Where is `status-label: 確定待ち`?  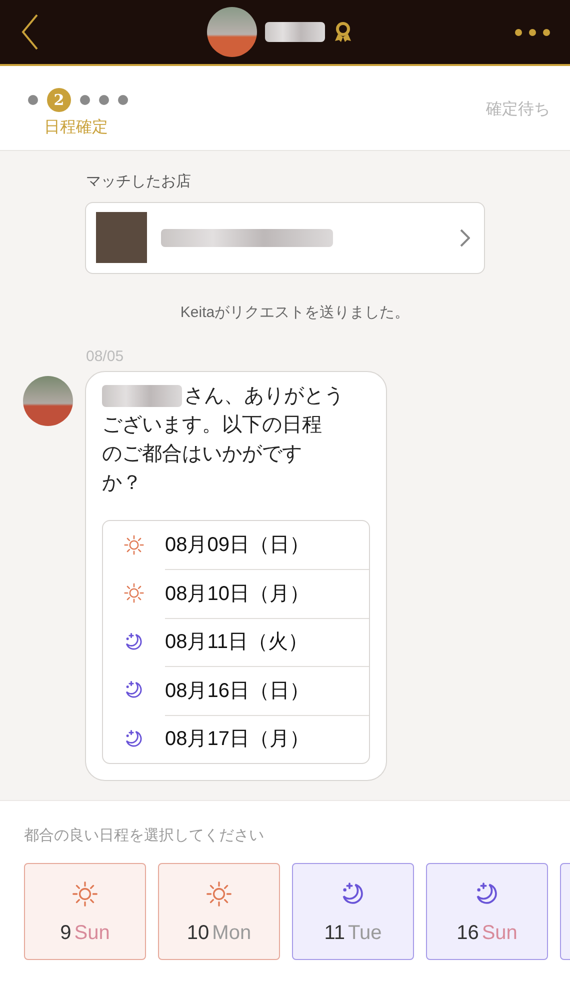
status-label: 確定待ち is located at coordinates (518, 110).